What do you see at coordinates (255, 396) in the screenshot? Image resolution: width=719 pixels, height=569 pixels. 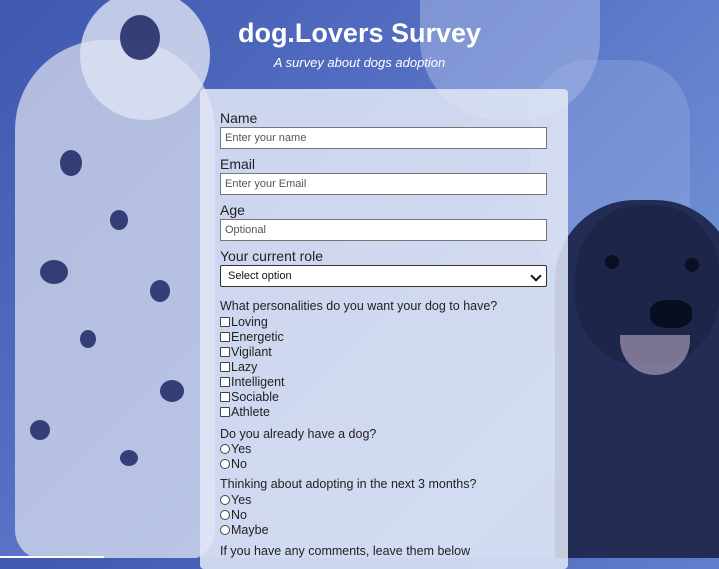 I see `option-label: Sociable` at bounding box center [255, 396].